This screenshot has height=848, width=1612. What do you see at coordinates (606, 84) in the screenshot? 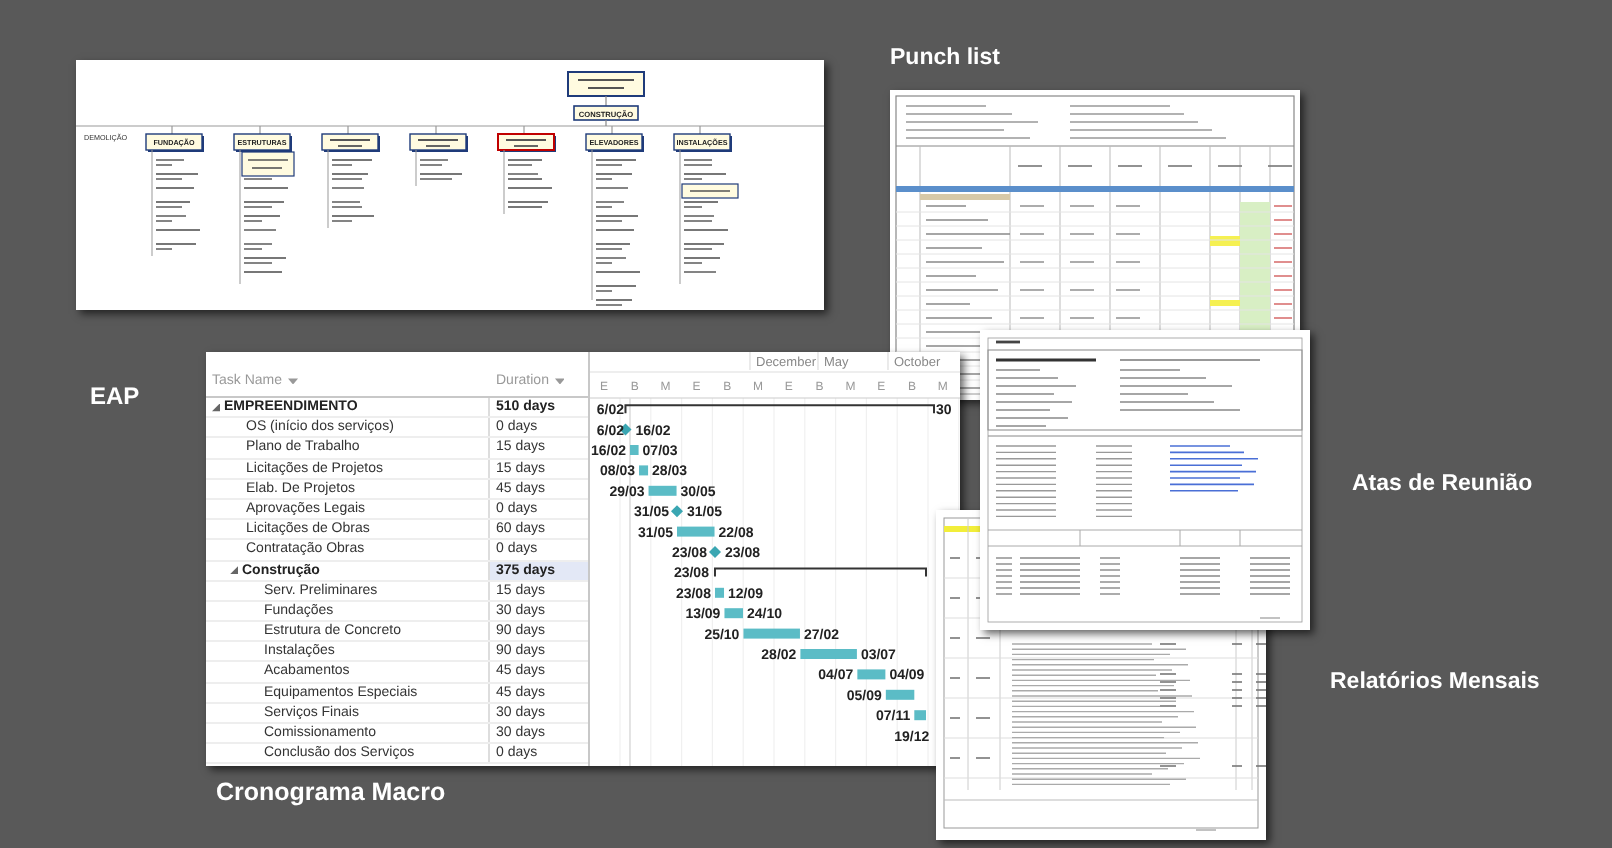
I see `wbs-node` at bounding box center [606, 84].